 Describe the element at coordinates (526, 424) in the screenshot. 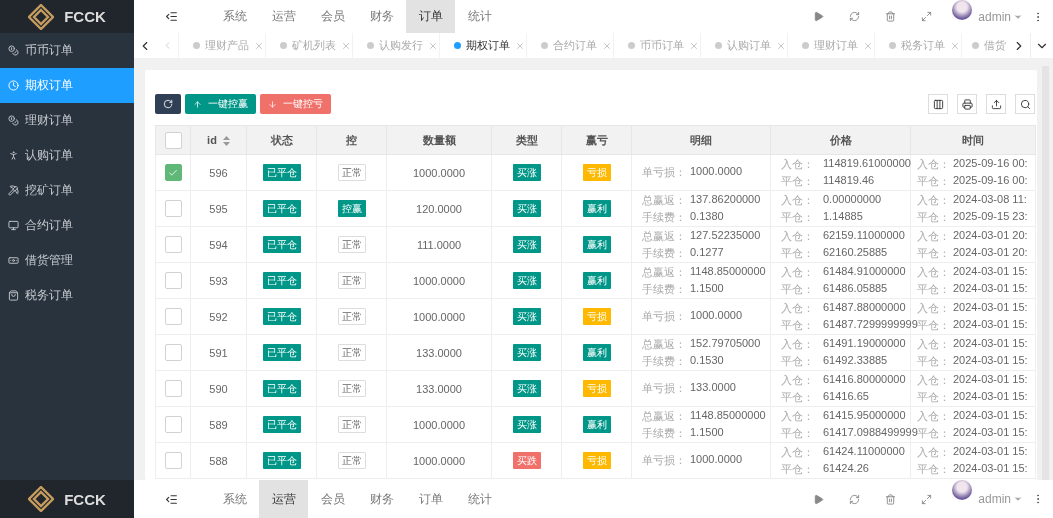

I see `trade-type-tag: 买涨` at that location.